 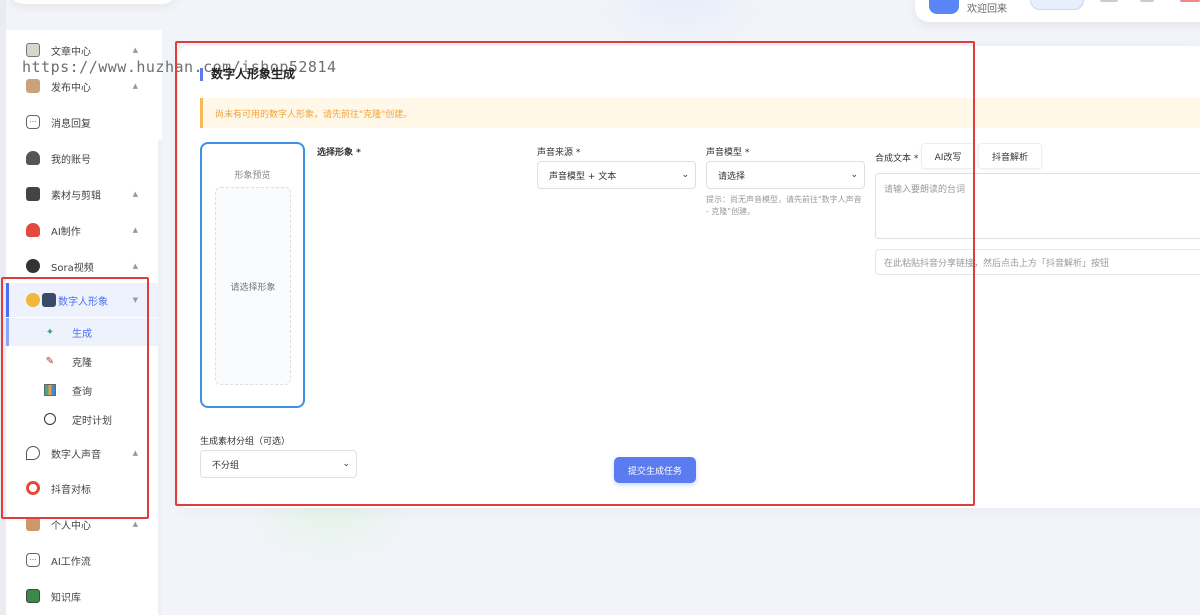 I want to click on sidebar-item-digital-voice: 数字人声音 ▲, so click(x=82, y=453).